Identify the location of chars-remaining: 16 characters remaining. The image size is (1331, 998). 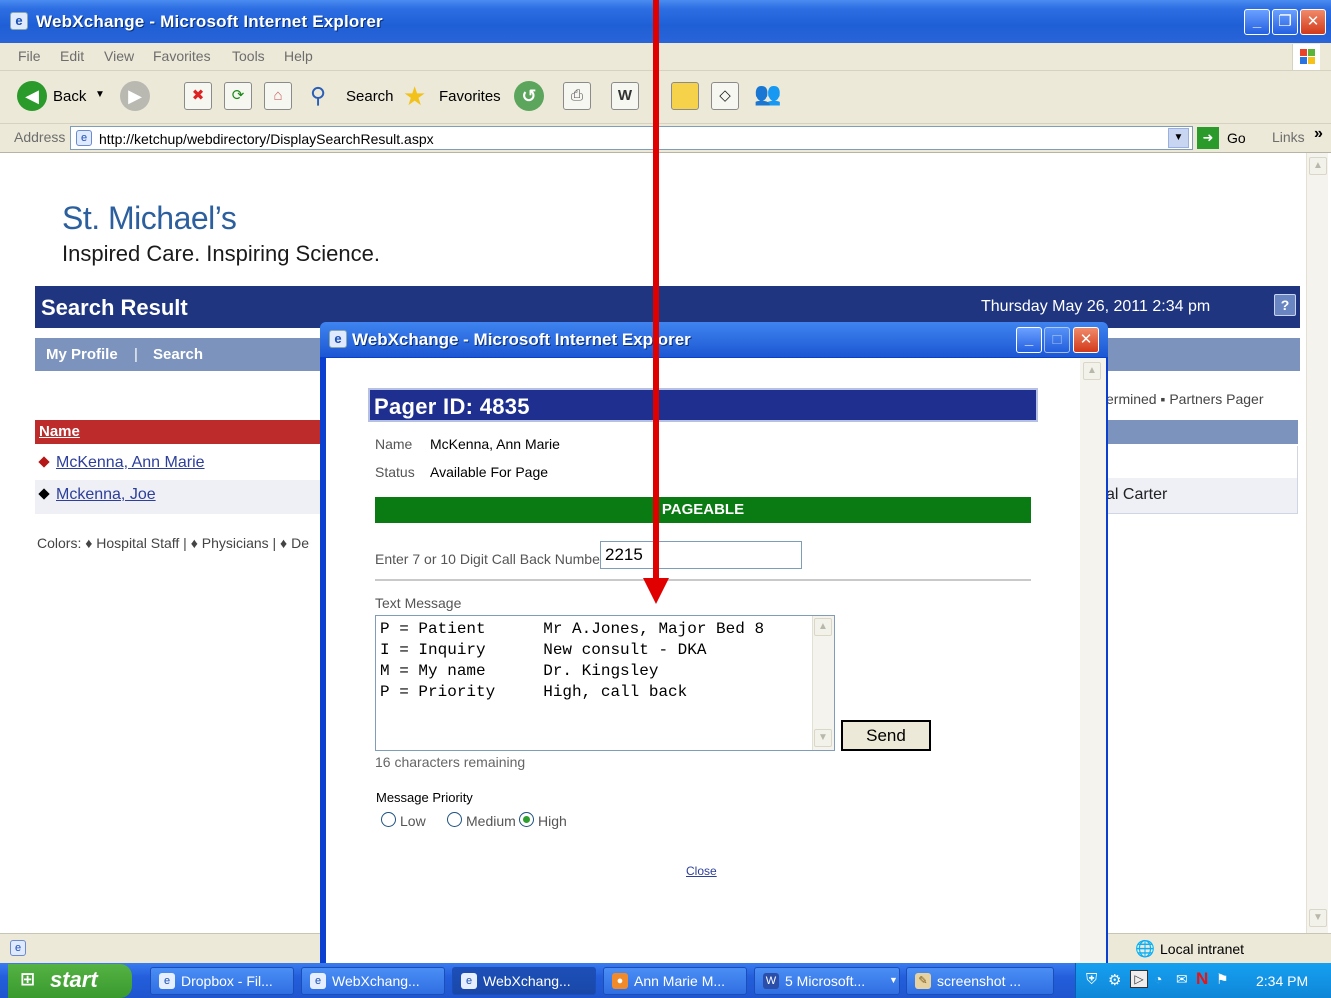
(450, 762).